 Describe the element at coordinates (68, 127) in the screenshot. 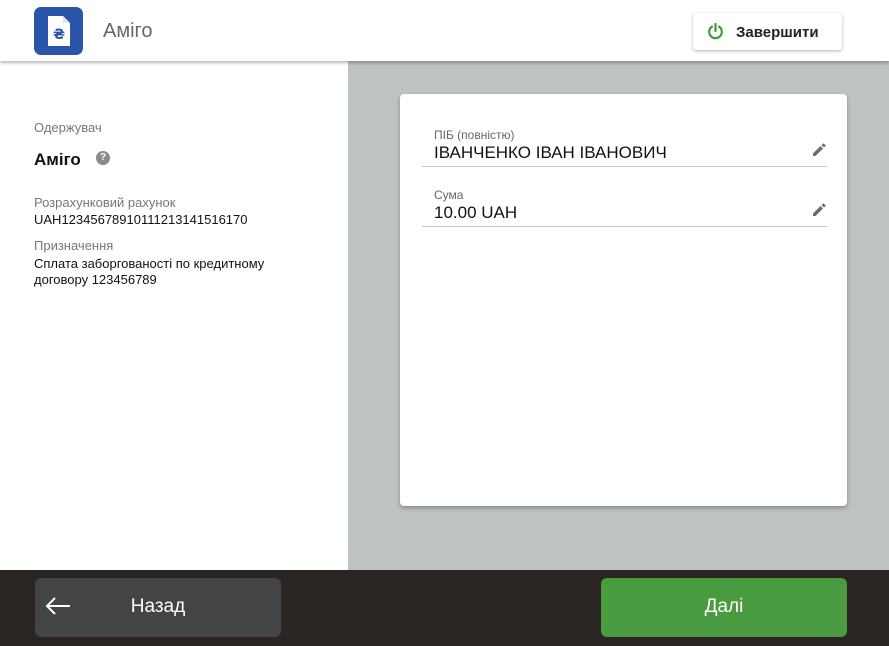

I see `recipient-section-label: Одержувач` at that location.